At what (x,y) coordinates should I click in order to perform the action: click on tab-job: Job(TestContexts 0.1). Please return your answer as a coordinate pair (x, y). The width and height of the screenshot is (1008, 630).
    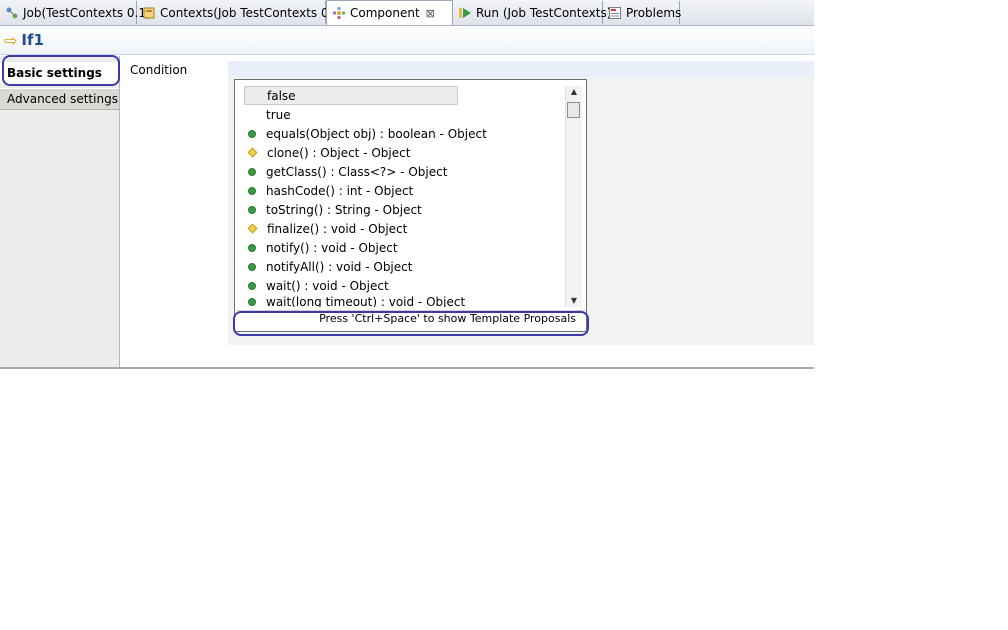
    Looking at the image, I should click on (75, 12).